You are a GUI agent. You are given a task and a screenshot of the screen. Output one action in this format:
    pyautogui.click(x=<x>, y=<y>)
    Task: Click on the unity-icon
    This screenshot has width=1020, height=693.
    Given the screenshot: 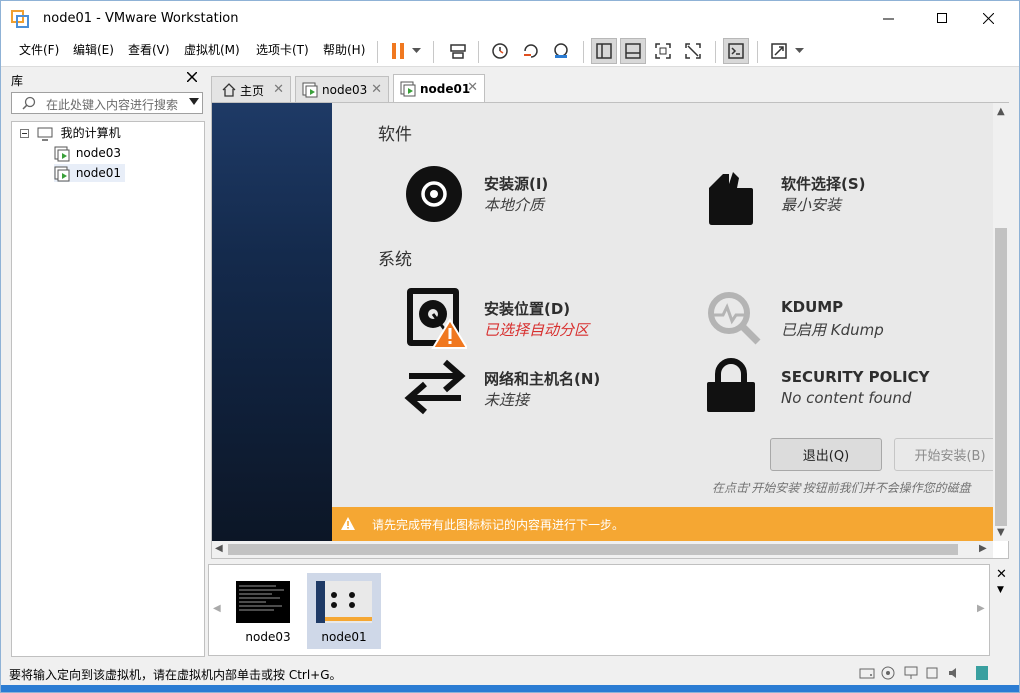 What is the action you would take?
    pyautogui.click(x=693, y=51)
    